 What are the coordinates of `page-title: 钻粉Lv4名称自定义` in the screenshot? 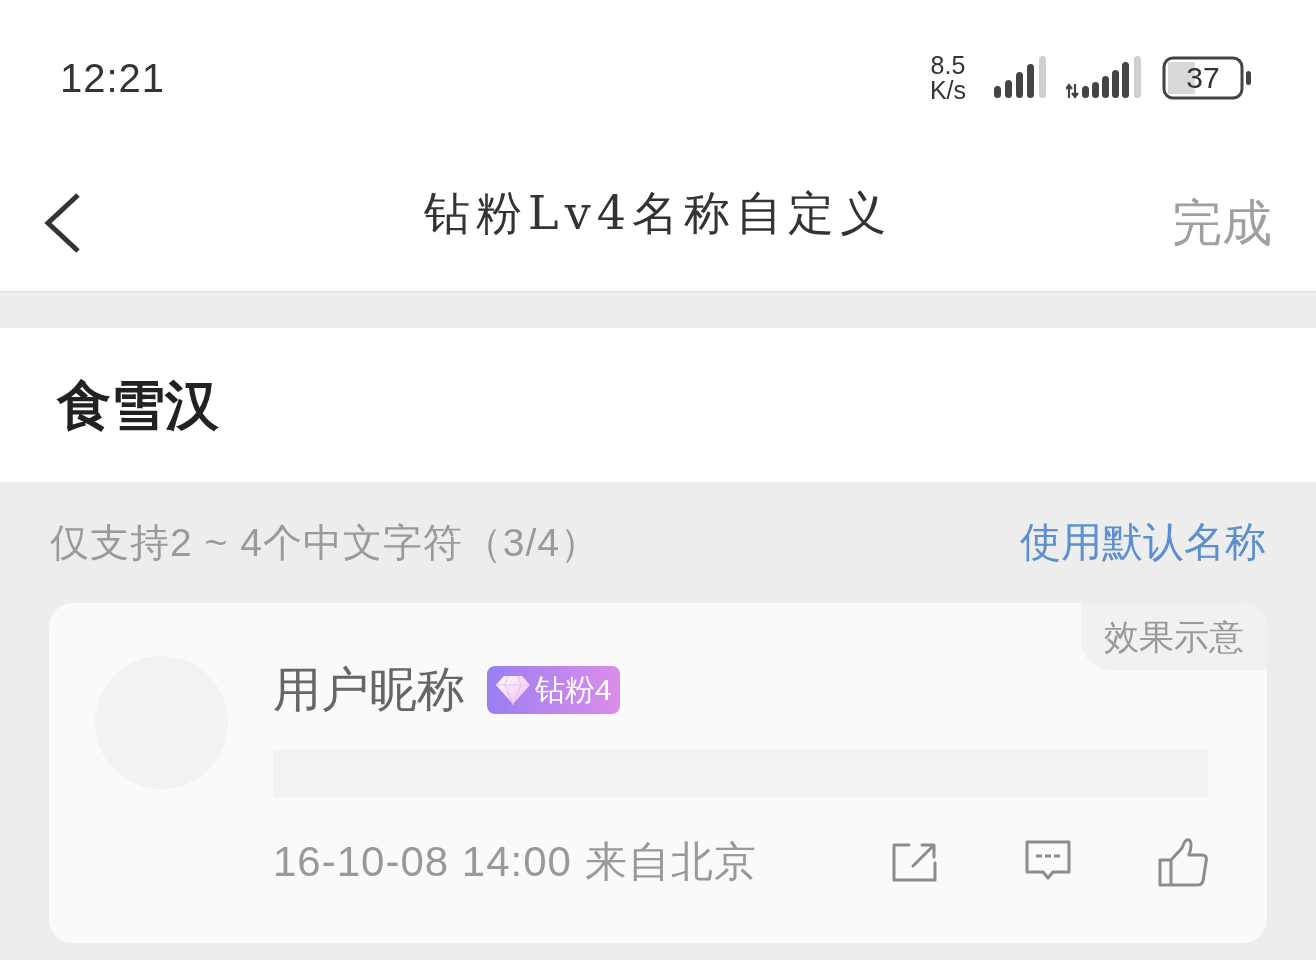 It's located at (658, 213).